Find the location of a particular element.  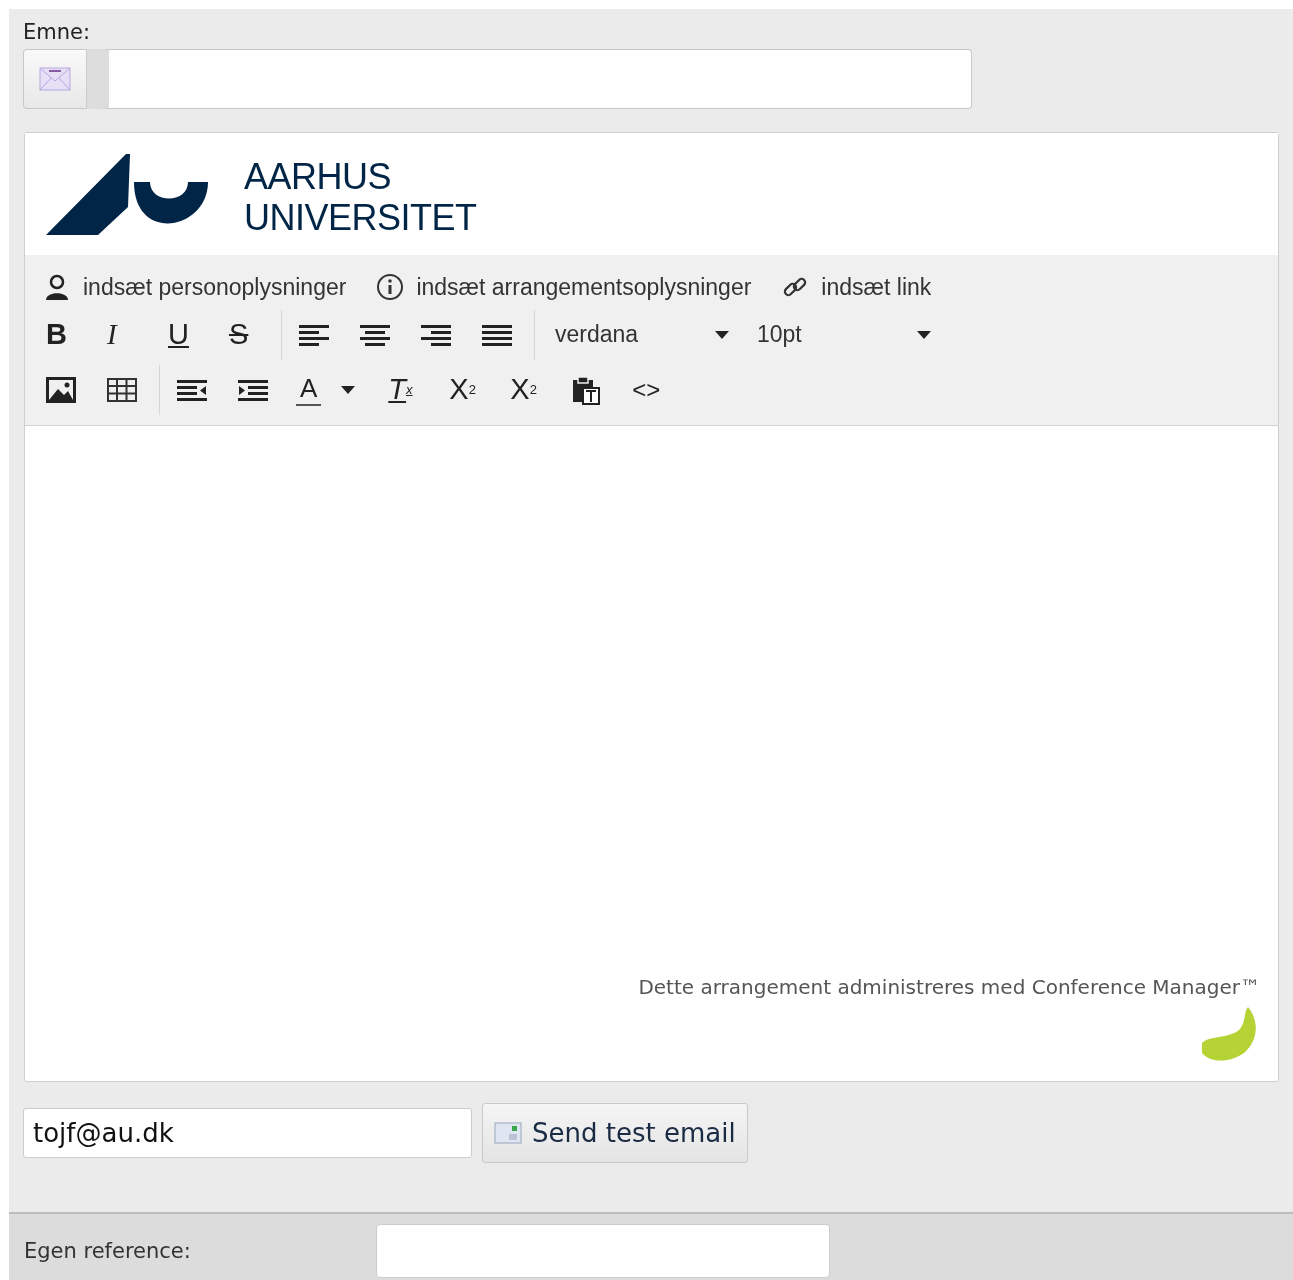

align-right-icon is located at coordinates (436, 334).